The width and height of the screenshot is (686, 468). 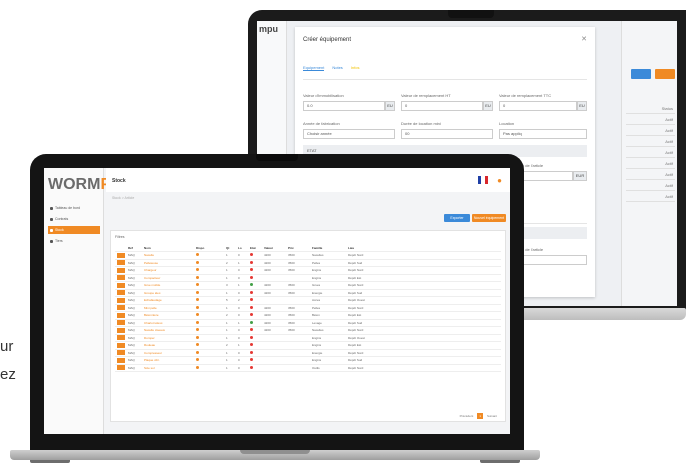 I want to click on loan-cell: 0, so click(x=239, y=277).